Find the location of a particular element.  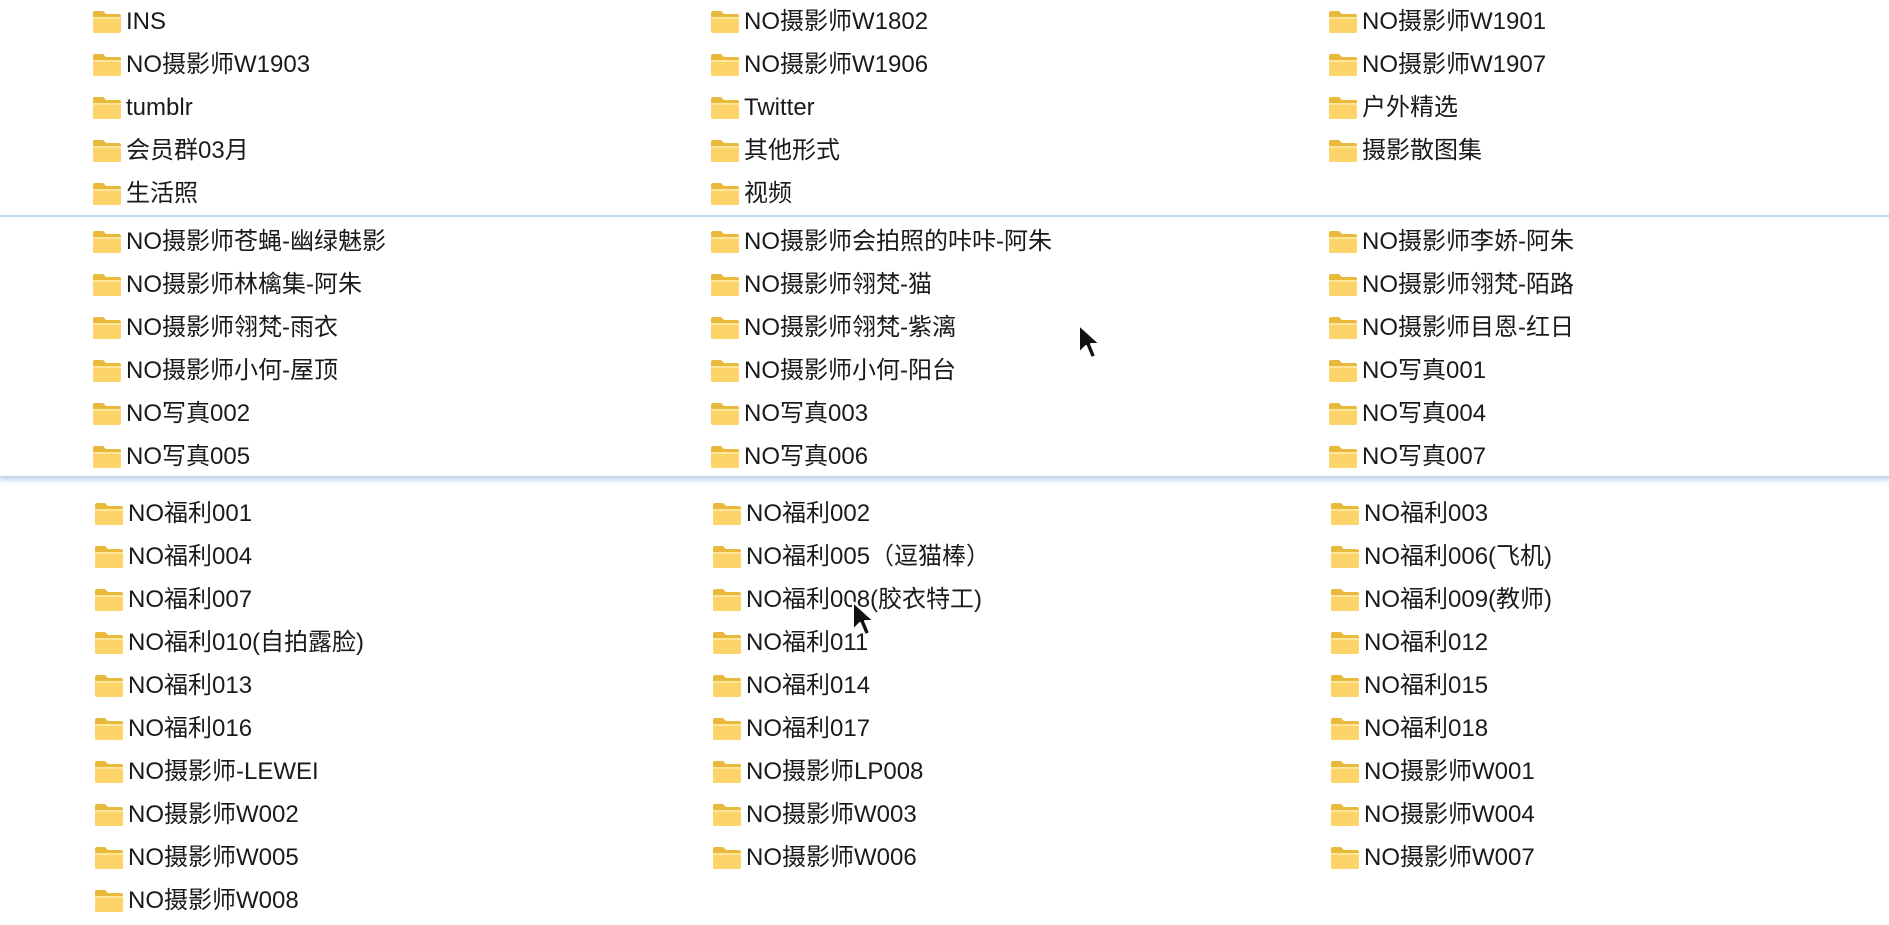

folder-item: 其他形式 is located at coordinates (1019, 150).